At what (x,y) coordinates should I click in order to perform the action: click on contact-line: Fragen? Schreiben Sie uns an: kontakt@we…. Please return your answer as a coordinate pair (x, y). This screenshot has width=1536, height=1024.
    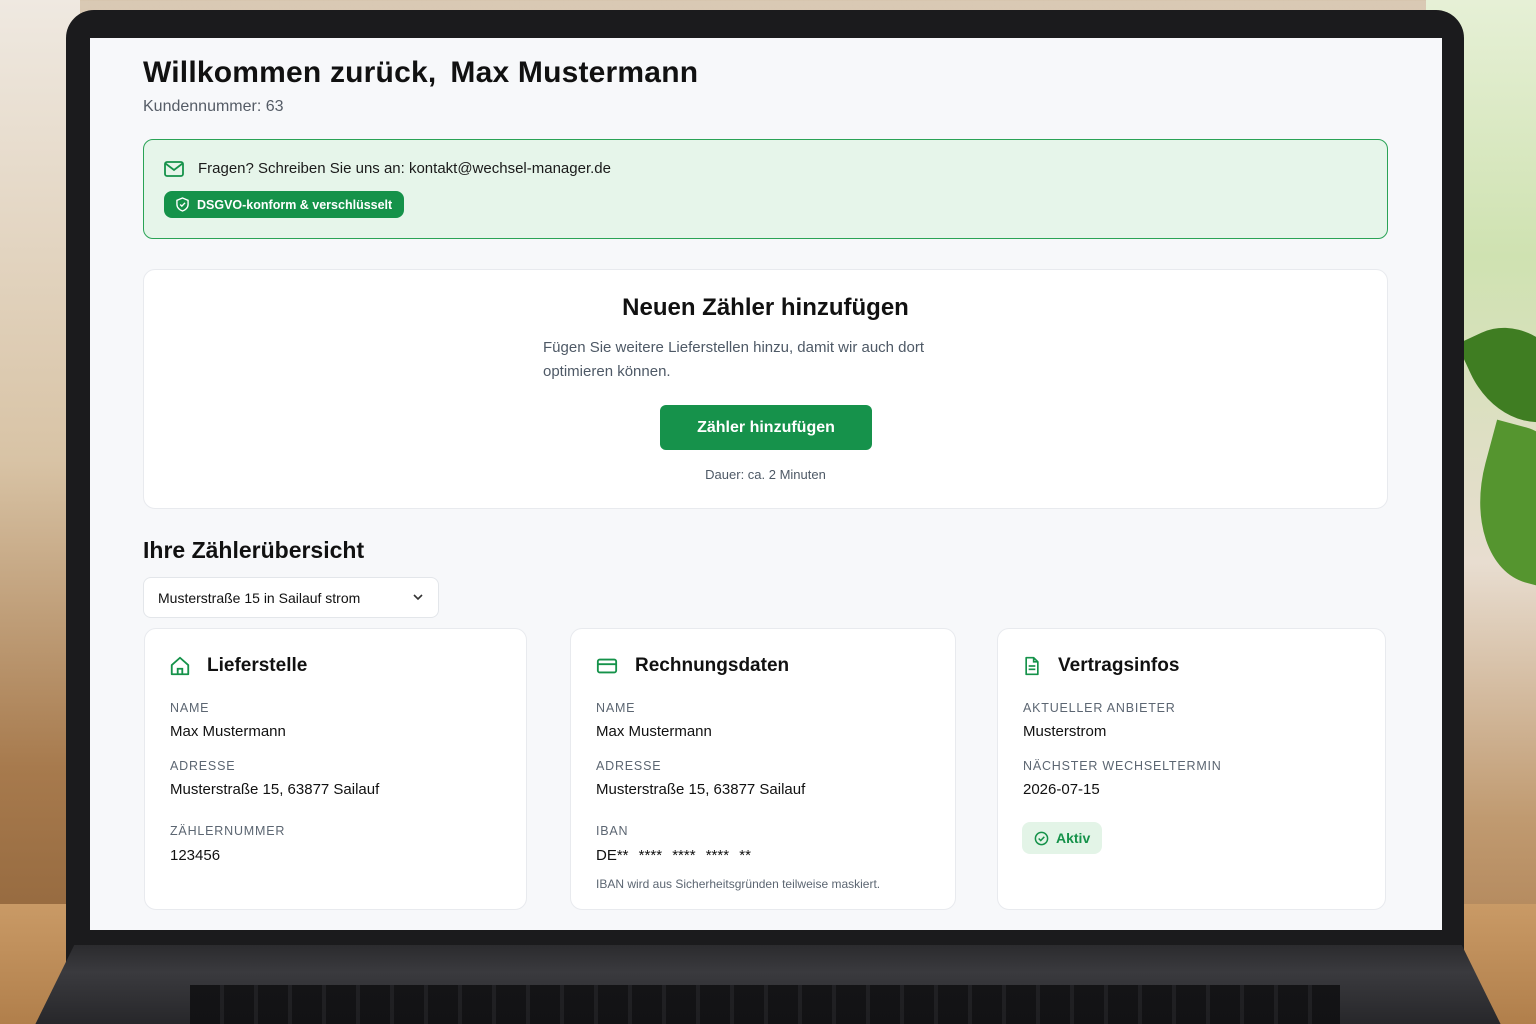
    Looking at the image, I should click on (387, 168).